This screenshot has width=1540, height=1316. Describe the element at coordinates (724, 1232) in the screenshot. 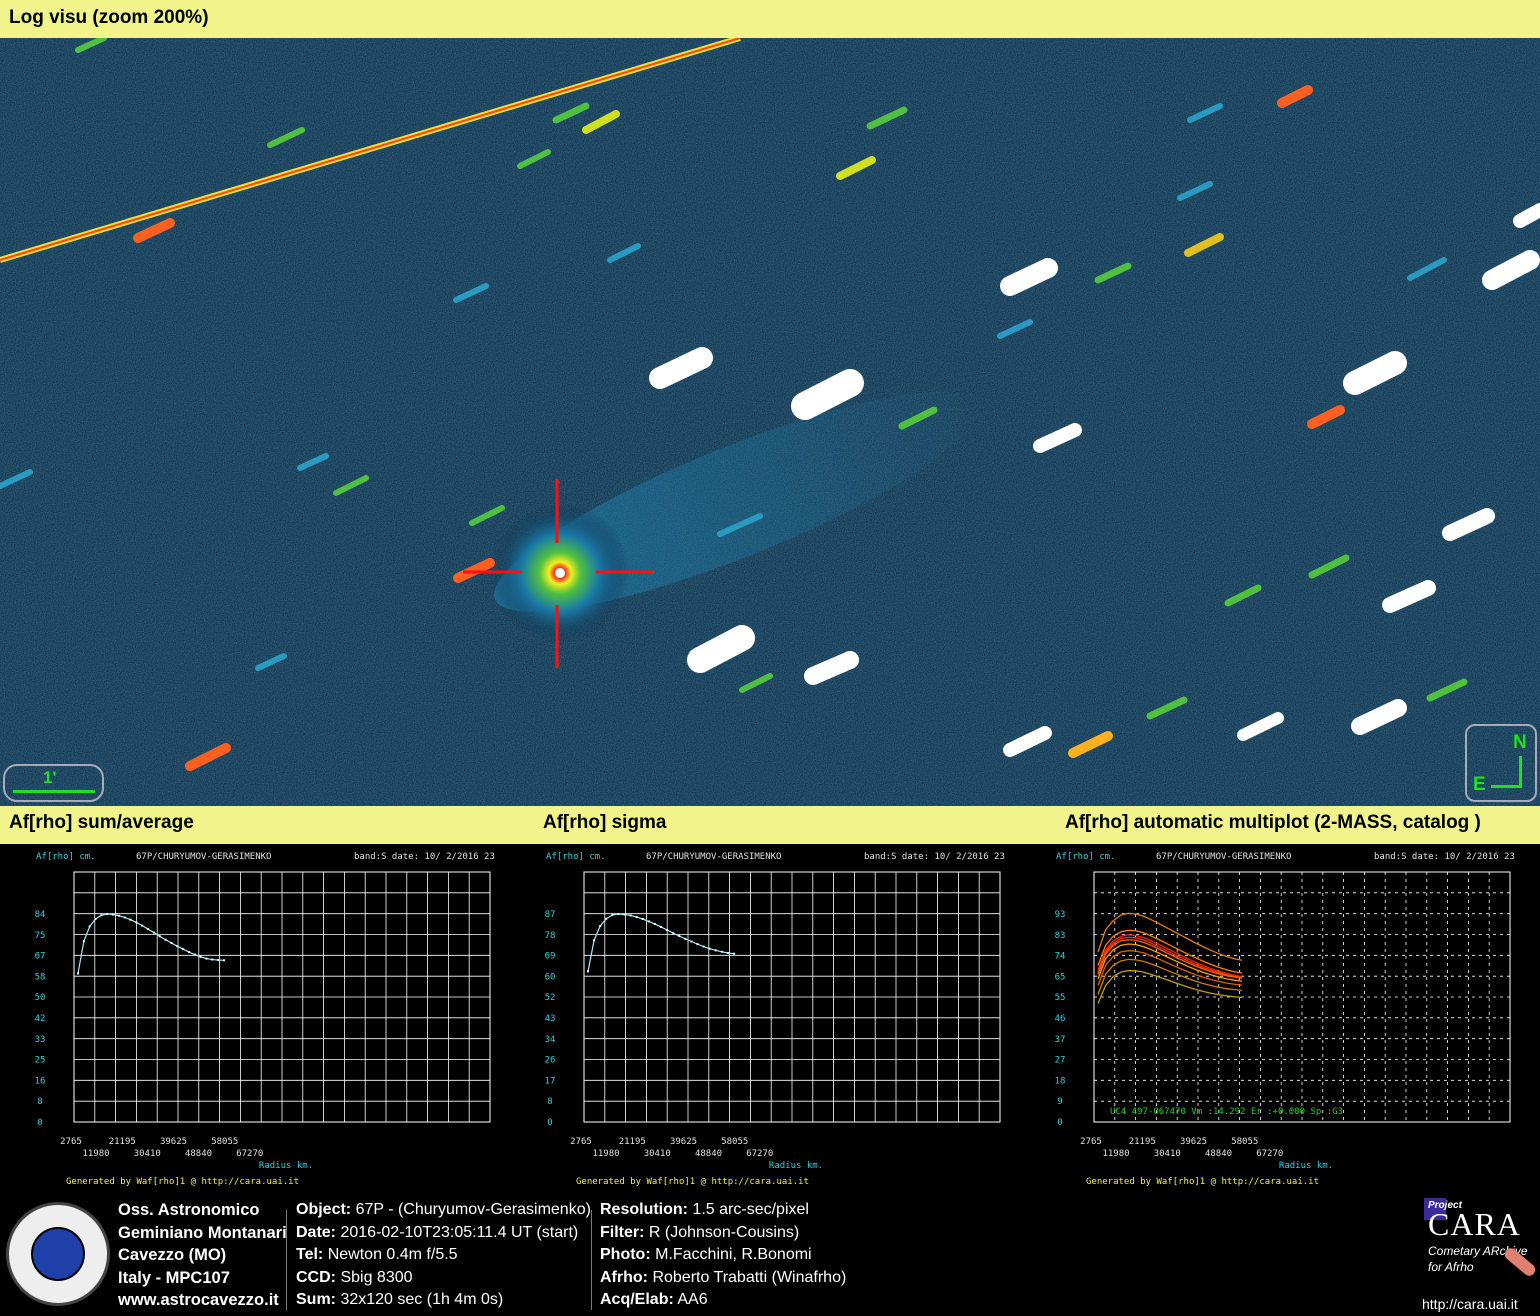

I see `filter-value: R (Johnson-Cousins)` at that location.